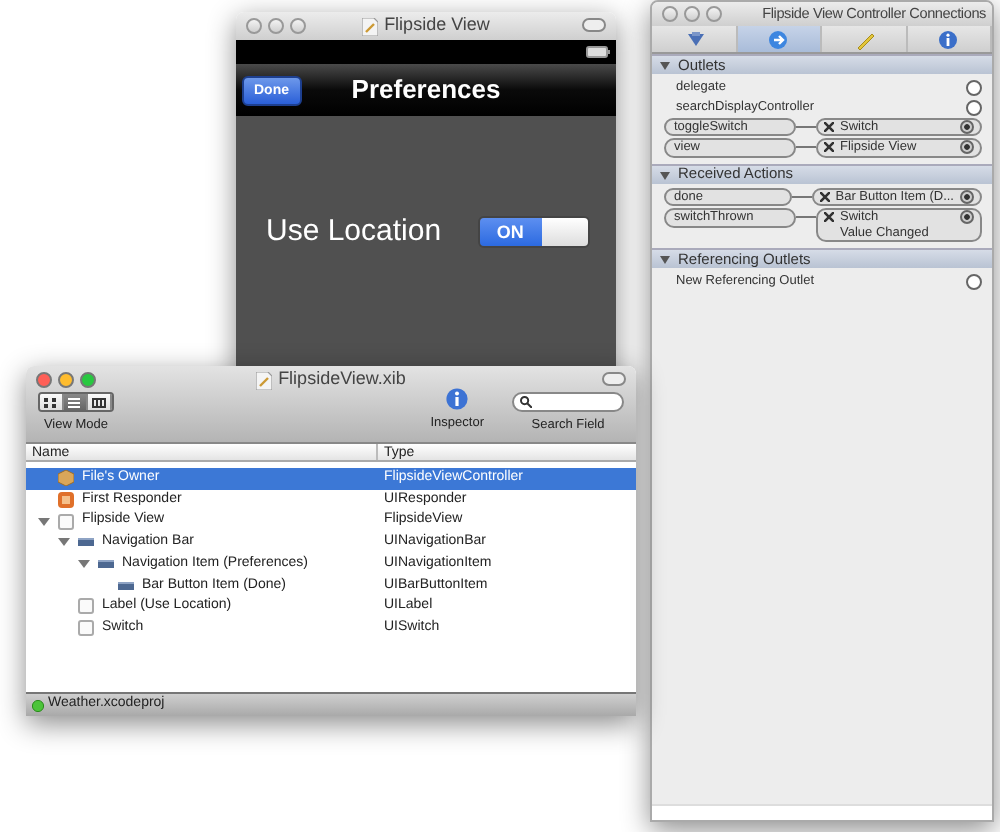  I want to click on window-title: Flipside View, so click(437, 25).